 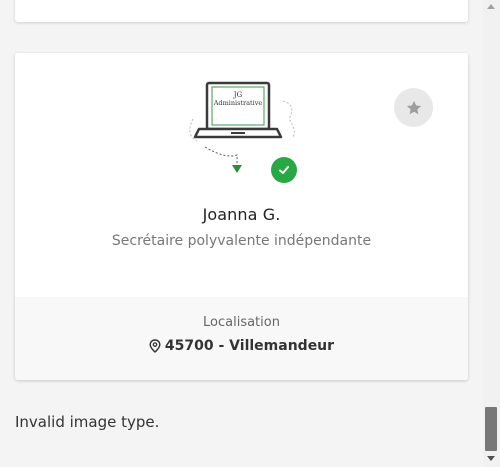 What do you see at coordinates (241, 11) in the screenshot?
I see `previous-card` at bounding box center [241, 11].